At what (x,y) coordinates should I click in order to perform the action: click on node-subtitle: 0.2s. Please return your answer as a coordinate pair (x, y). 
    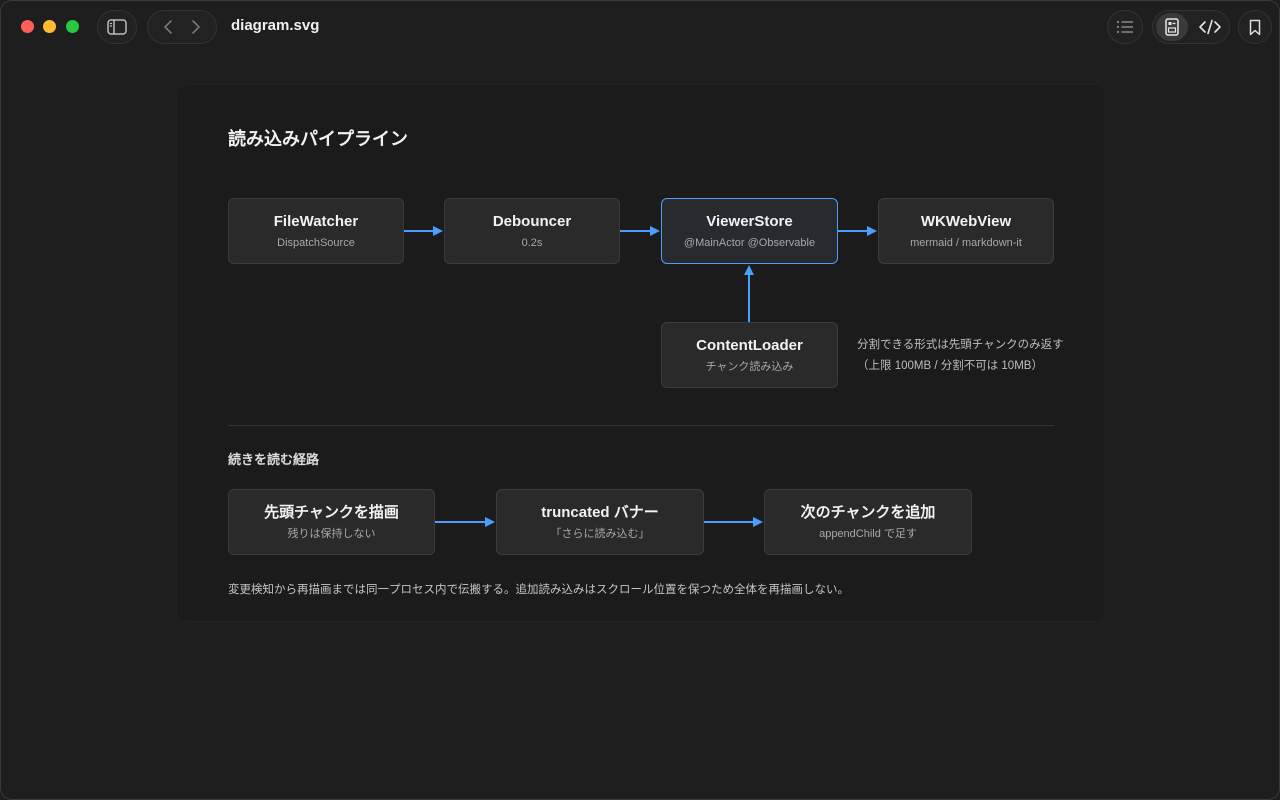
    Looking at the image, I should click on (532, 242).